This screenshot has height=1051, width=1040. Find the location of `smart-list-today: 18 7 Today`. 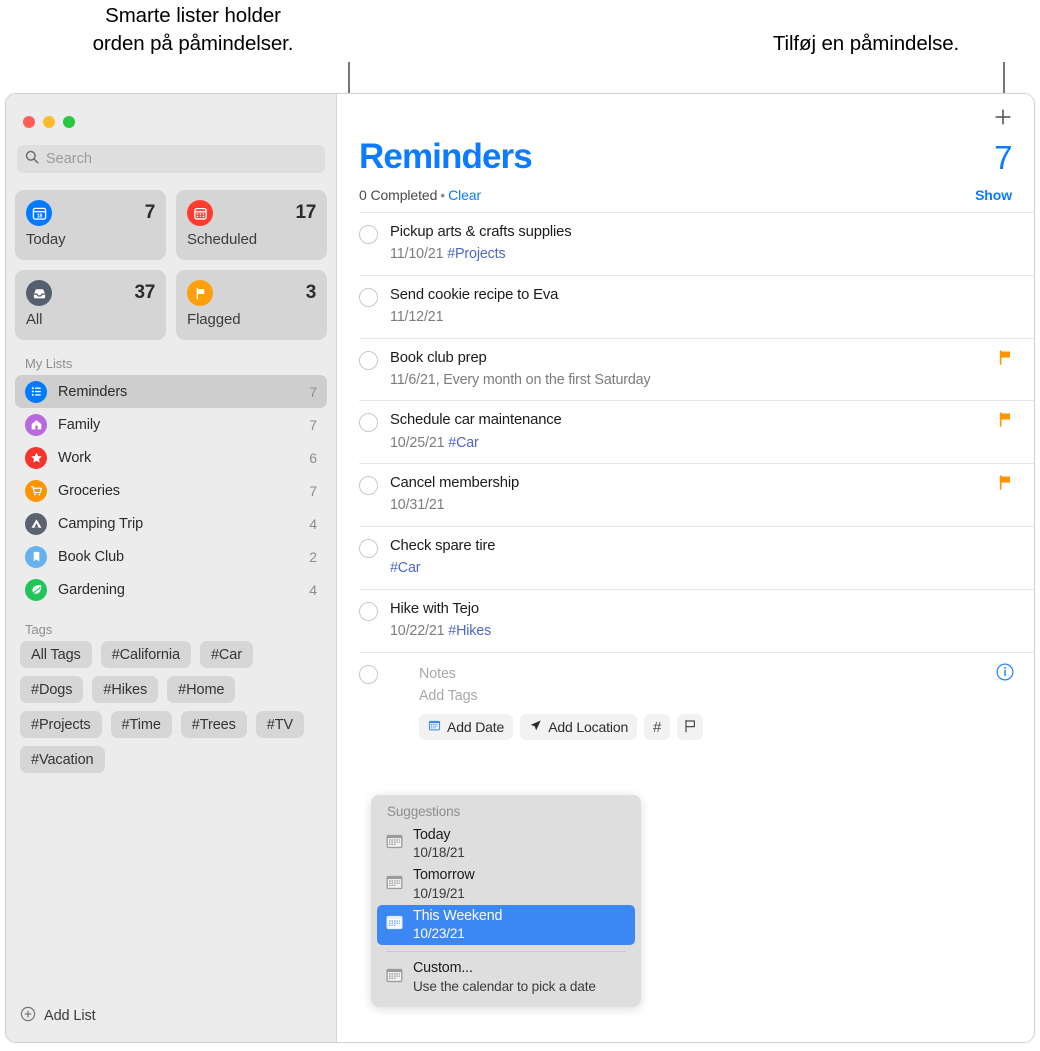

smart-list-today: 18 7 Today is located at coordinates (90, 225).